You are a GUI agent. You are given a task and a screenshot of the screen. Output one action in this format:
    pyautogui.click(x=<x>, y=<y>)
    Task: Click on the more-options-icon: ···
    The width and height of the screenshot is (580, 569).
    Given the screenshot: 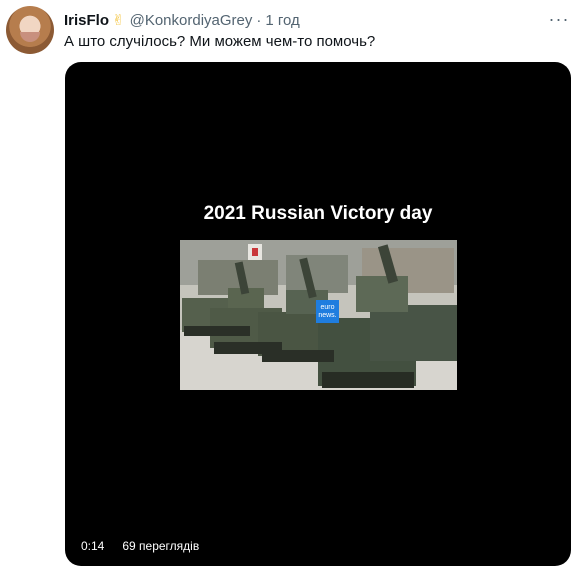 What is the action you would take?
    pyautogui.click(x=559, y=18)
    